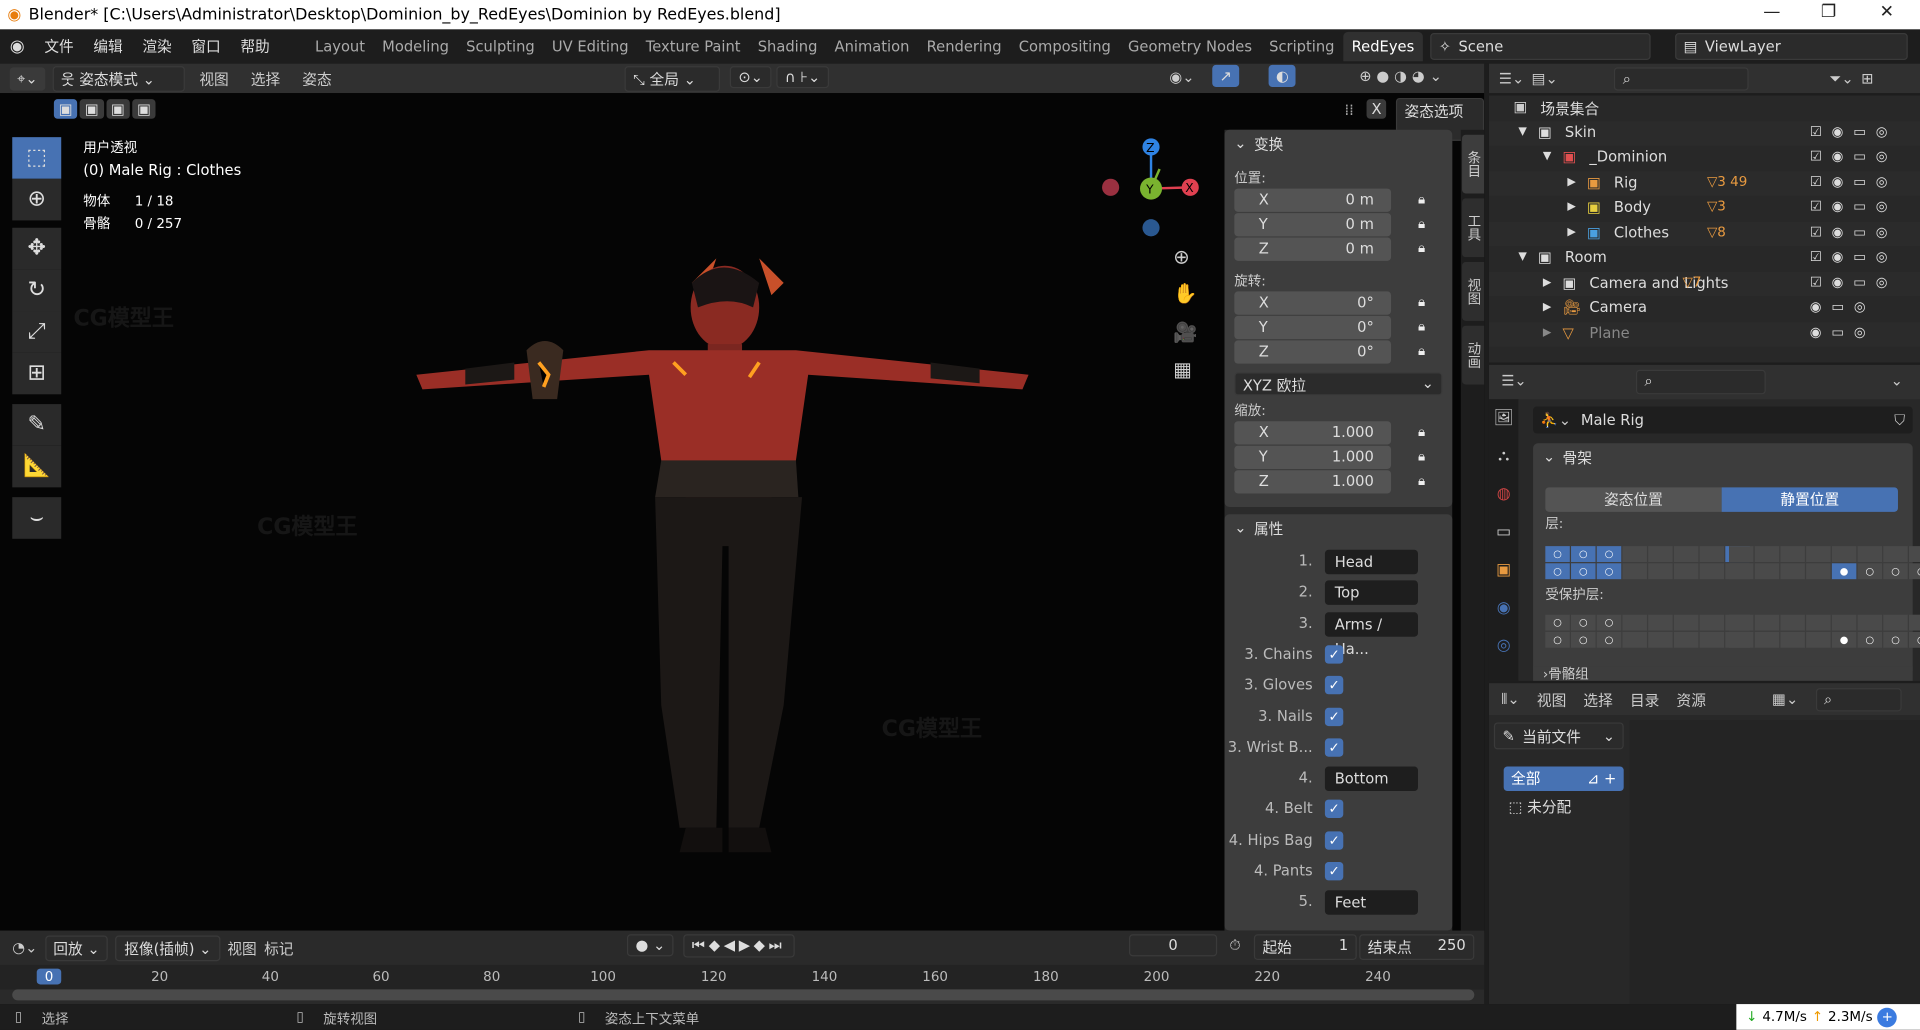 The image size is (1920, 1030). I want to click on tab-scripting: Scripting, so click(1302, 46).